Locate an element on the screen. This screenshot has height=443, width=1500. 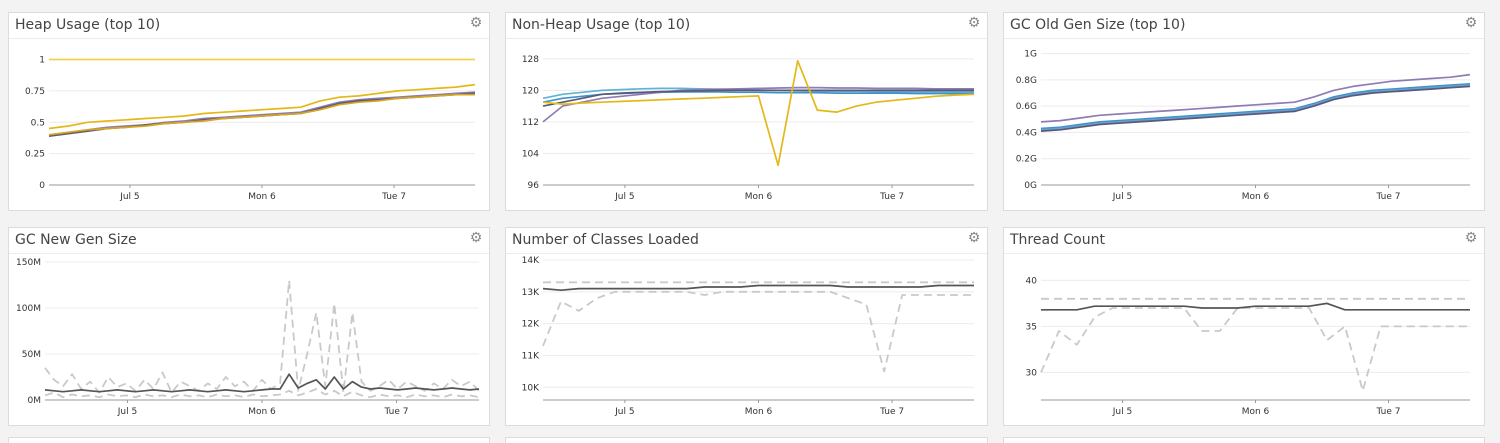
y-tick-label: 50M is located at coordinates (31, 355).